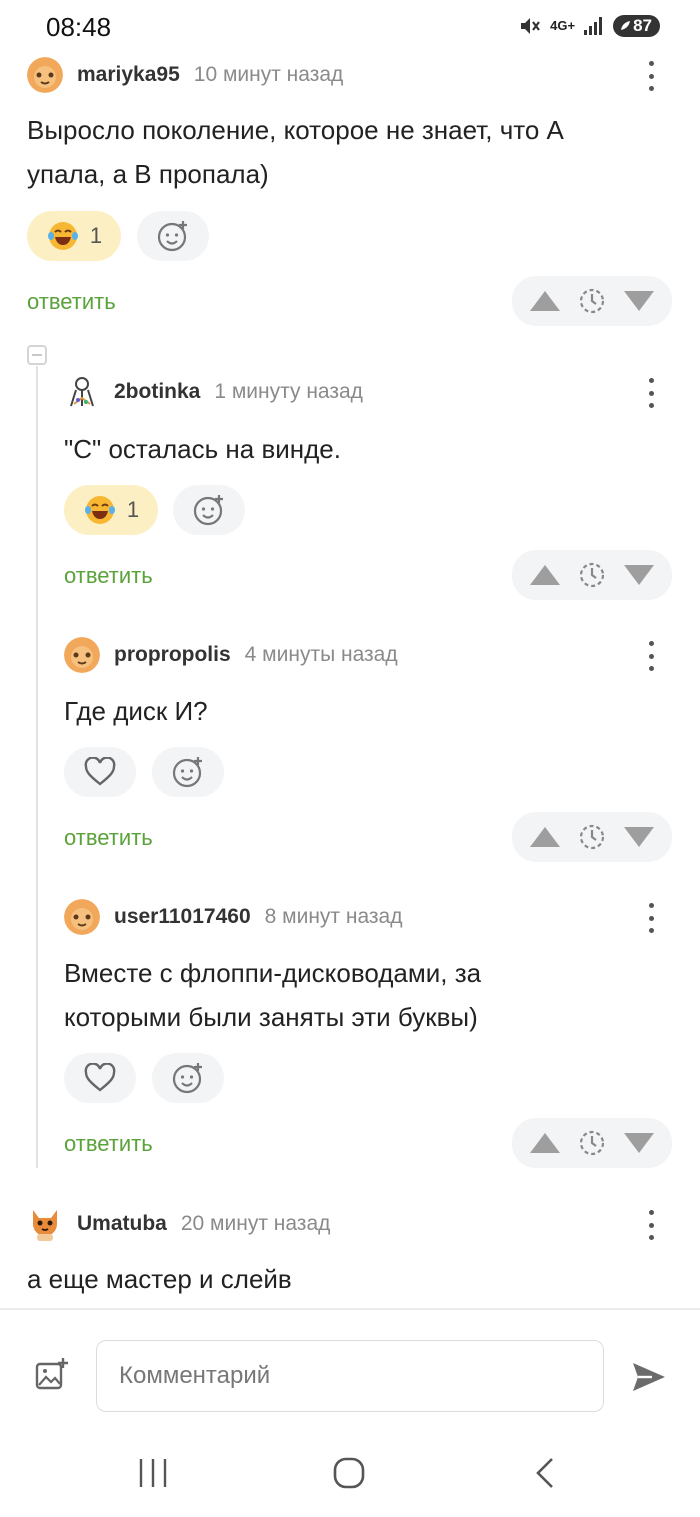  Describe the element at coordinates (122, 1224) in the screenshot. I see `username: Umatuba` at that location.